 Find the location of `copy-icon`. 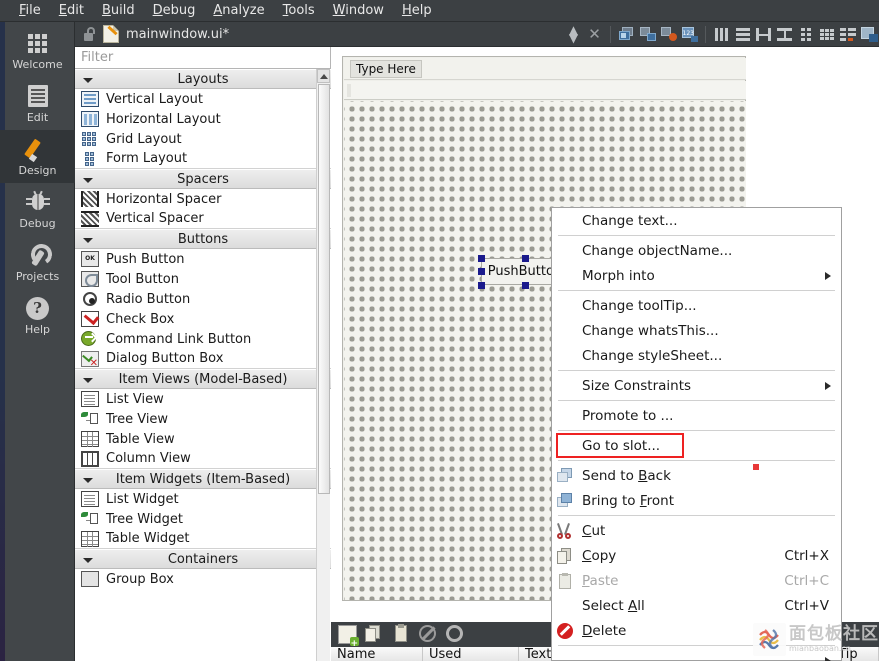

copy-icon is located at coordinates (374, 634).